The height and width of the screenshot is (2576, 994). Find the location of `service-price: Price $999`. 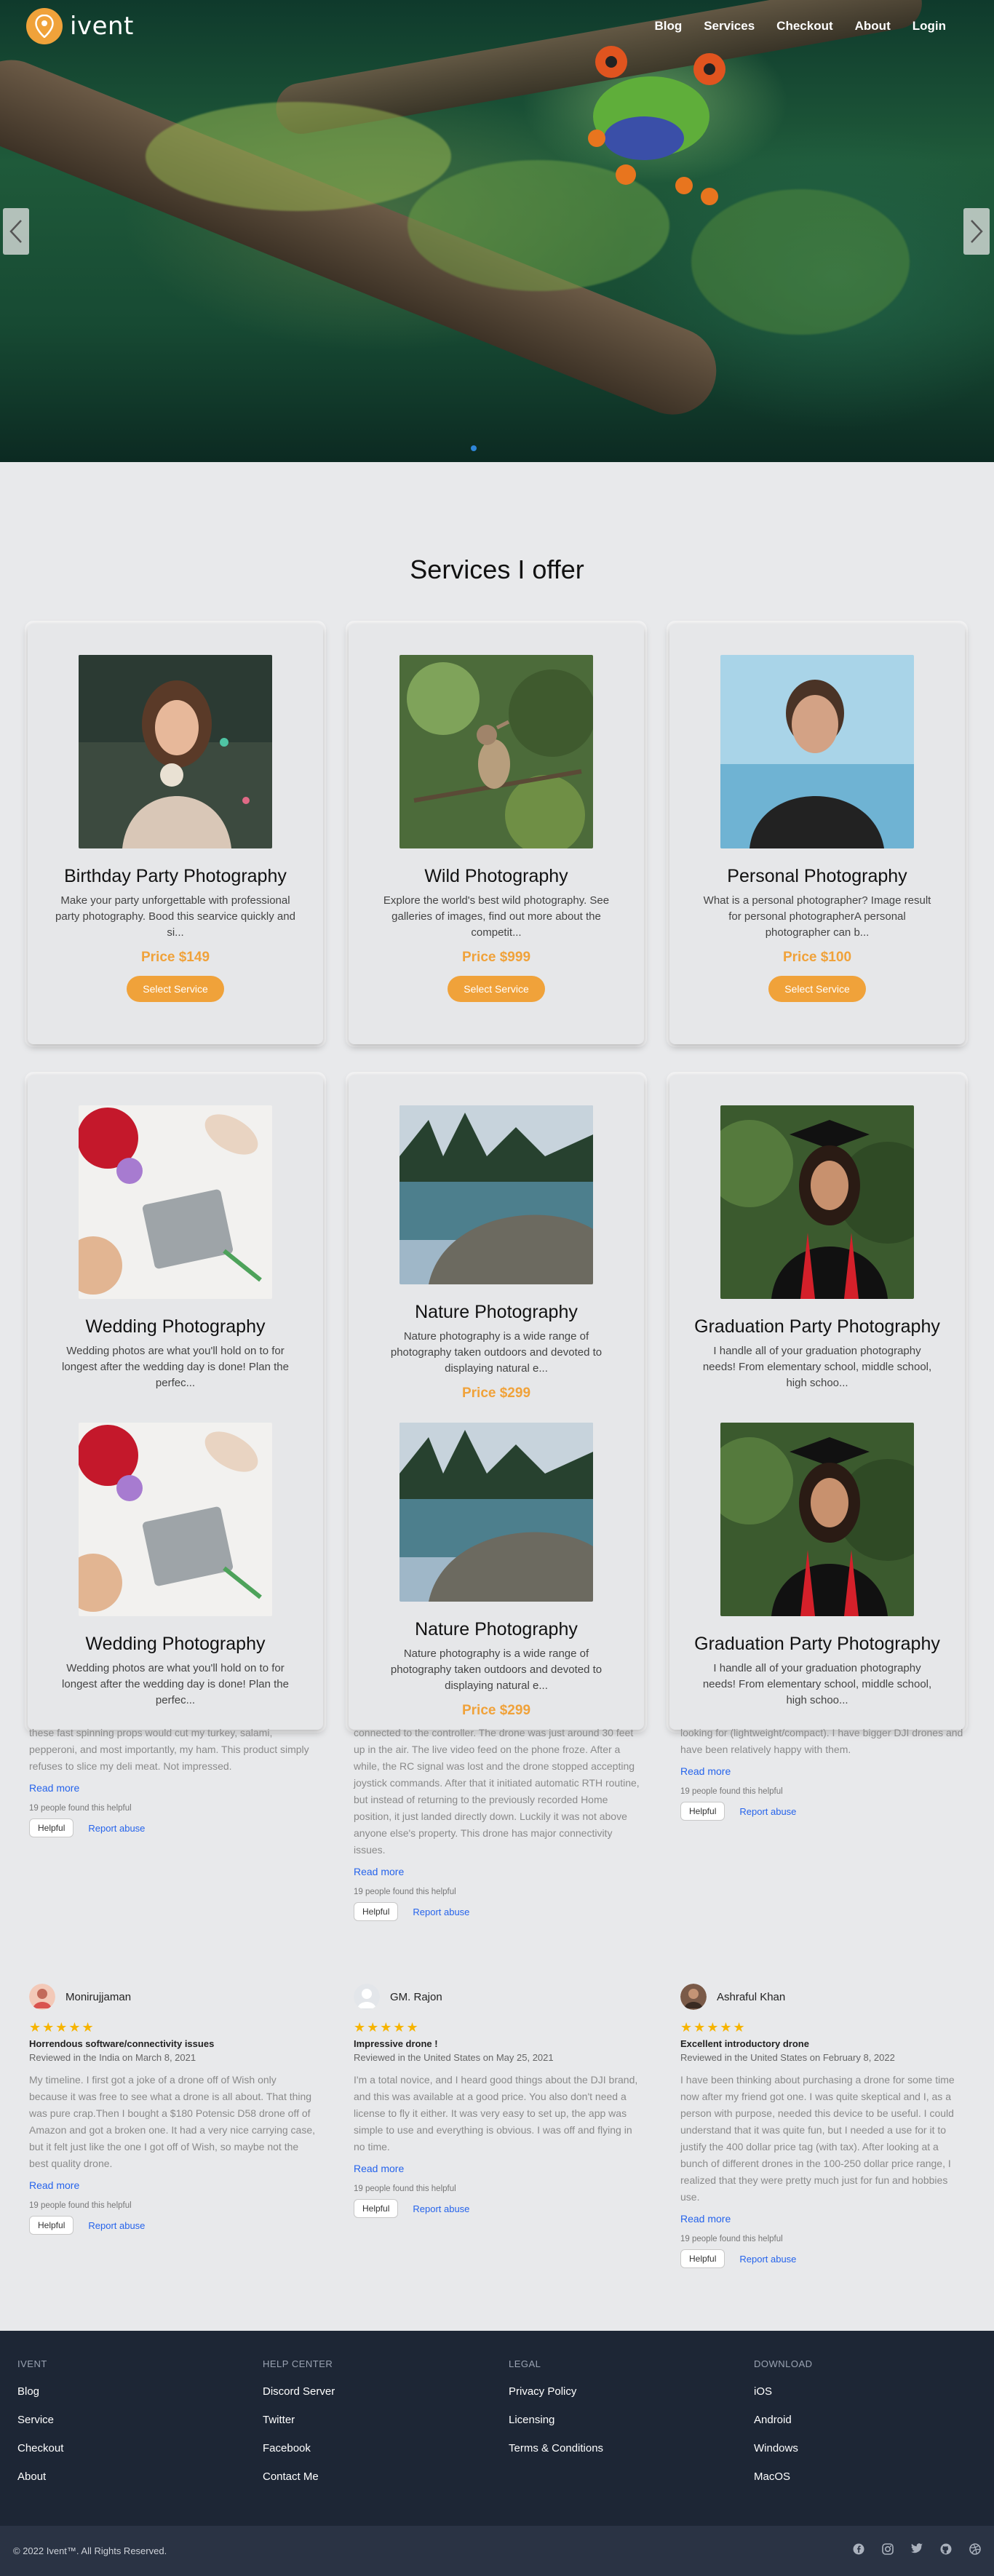

service-price: Price $999 is located at coordinates (496, 957).